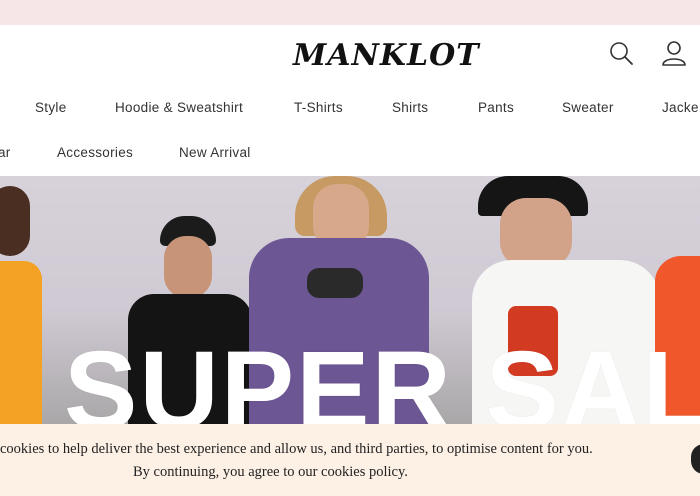 The height and width of the screenshot is (496, 700). What do you see at coordinates (680, 108) in the screenshot?
I see `nav-item-jackets: Jacke` at bounding box center [680, 108].